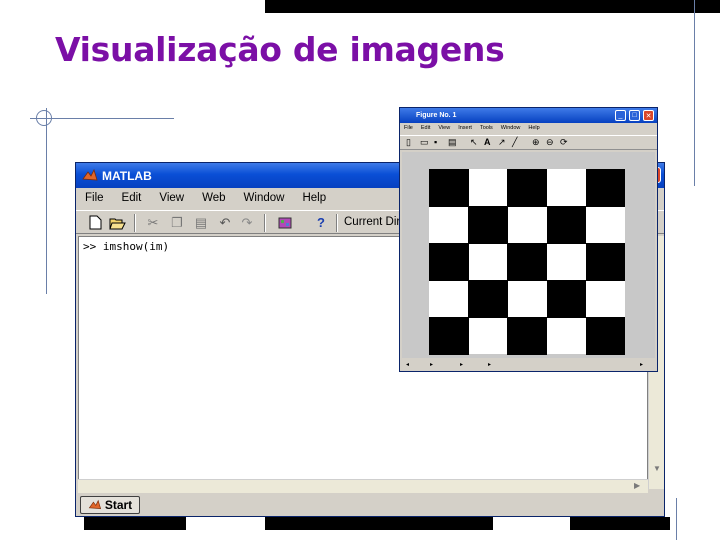  What do you see at coordinates (247, 222) in the screenshot?
I see `redo-icon: ↷` at bounding box center [247, 222].